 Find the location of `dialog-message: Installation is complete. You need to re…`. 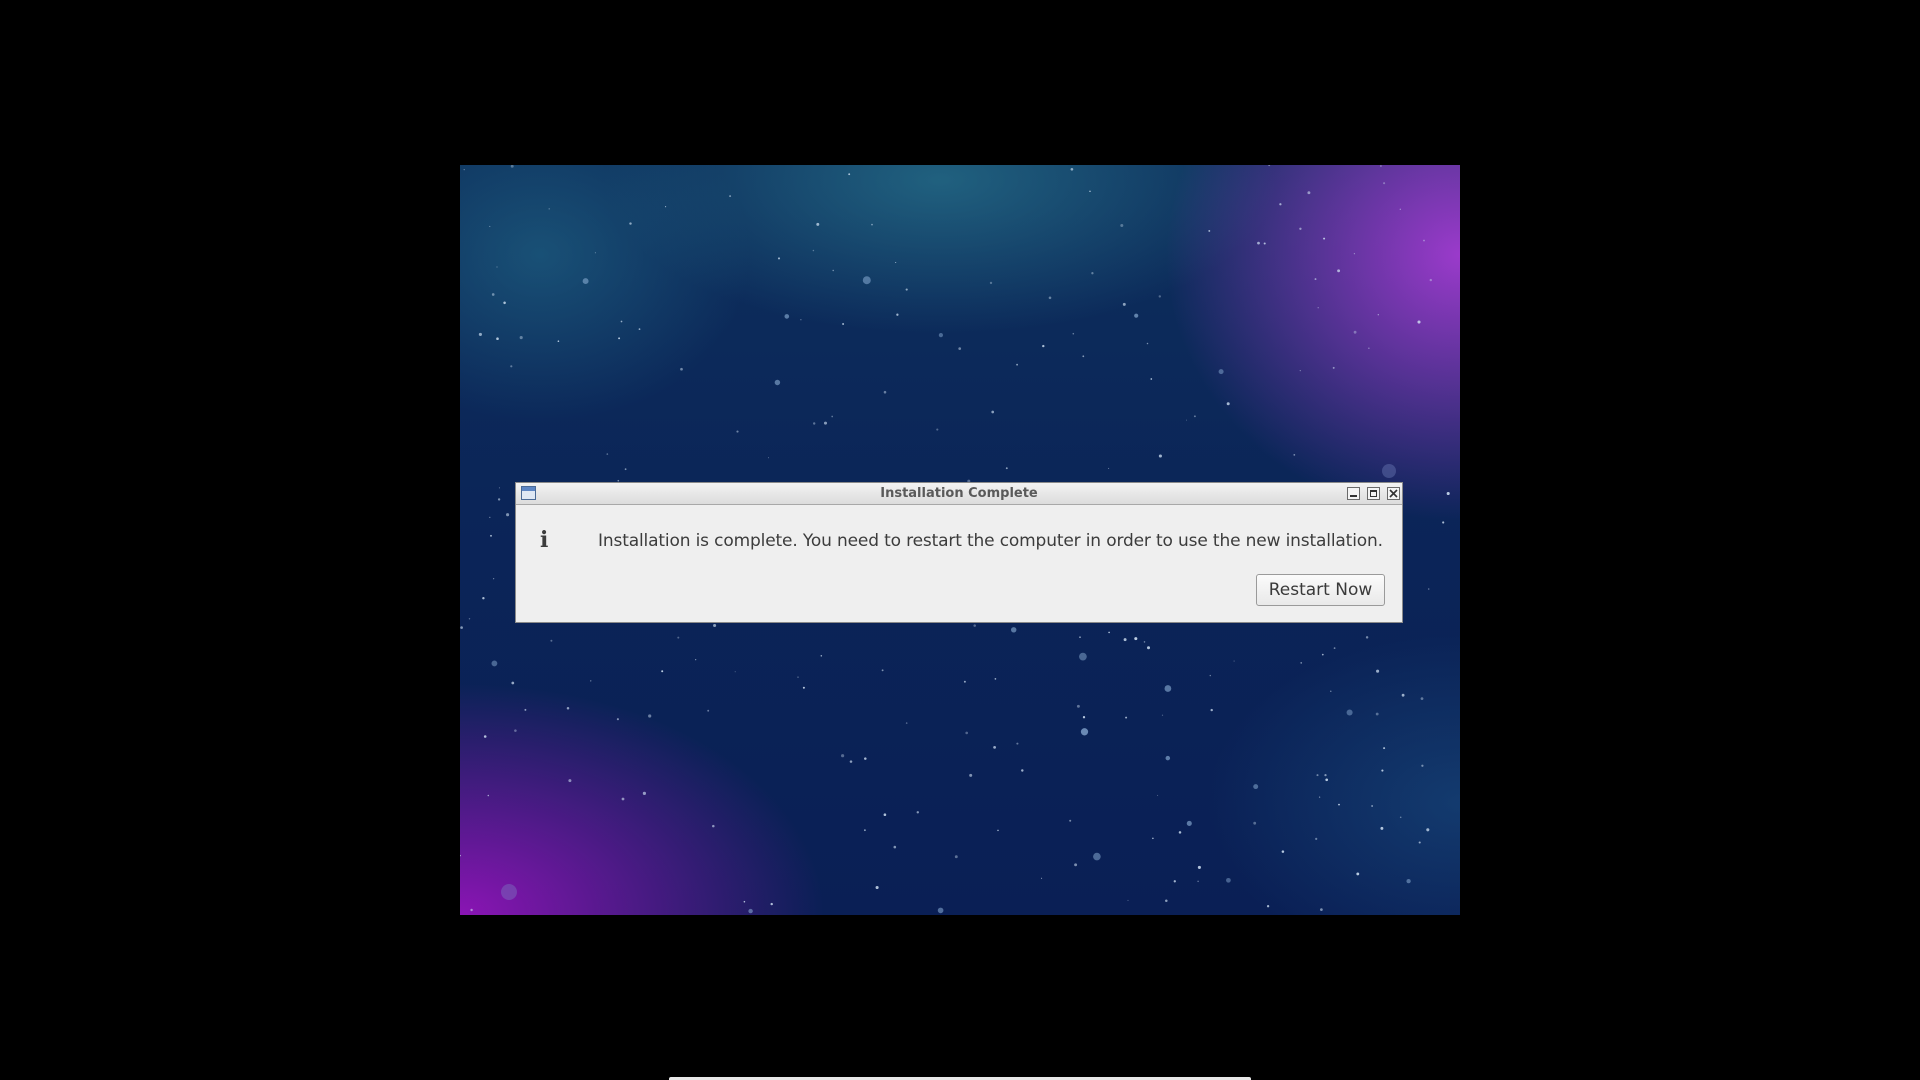

dialog-message: Installation is complete. You need to re… is located at coordinates (990, 541).